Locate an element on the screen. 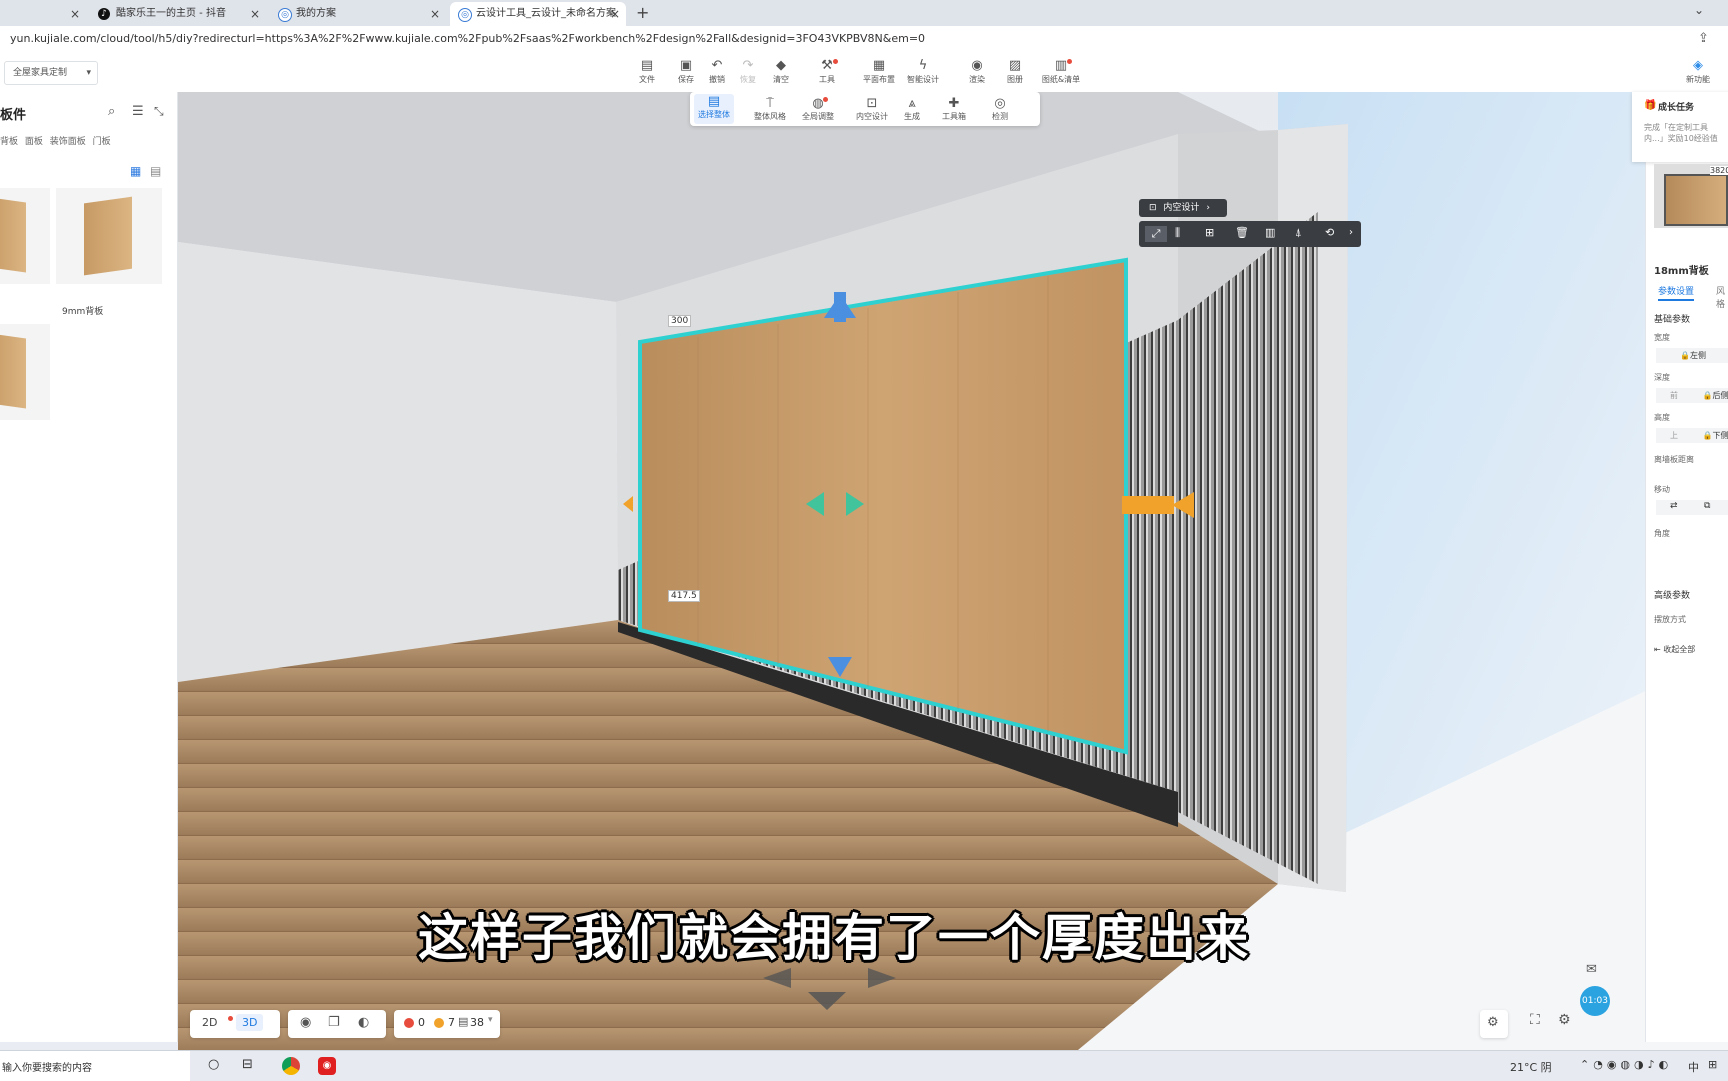 The height and width of the screenshot is (1081, 1728). tools-button: ⚒ 工具 is located at coordinates (827, 74).